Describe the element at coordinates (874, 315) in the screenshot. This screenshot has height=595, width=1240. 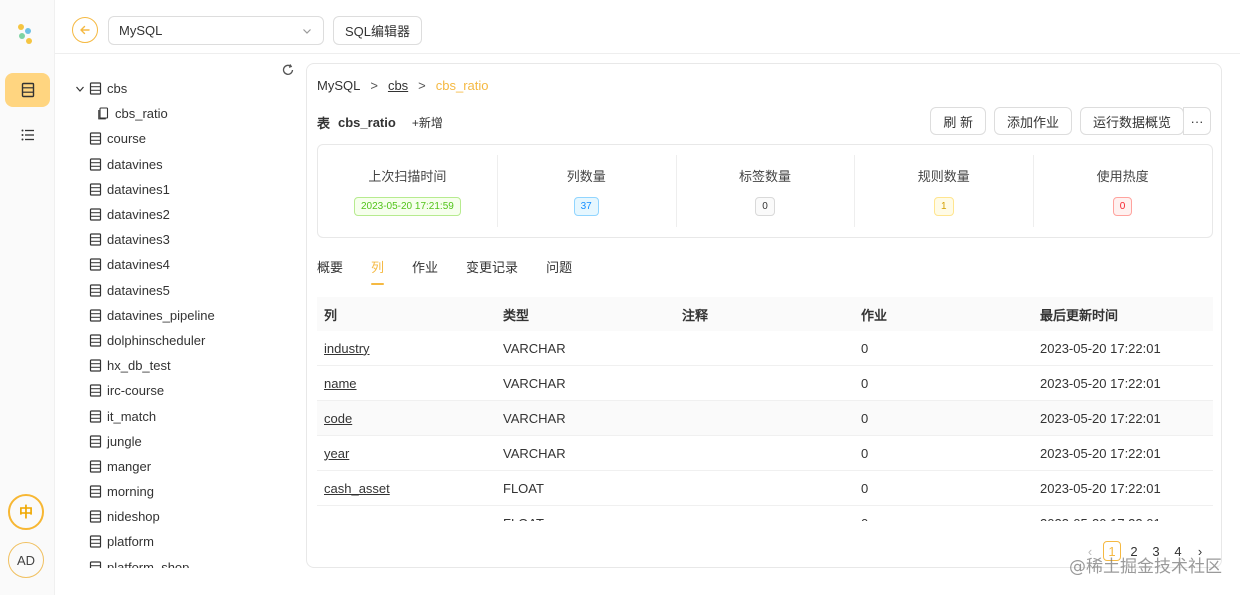
I see `column-header: 作业` at that location.